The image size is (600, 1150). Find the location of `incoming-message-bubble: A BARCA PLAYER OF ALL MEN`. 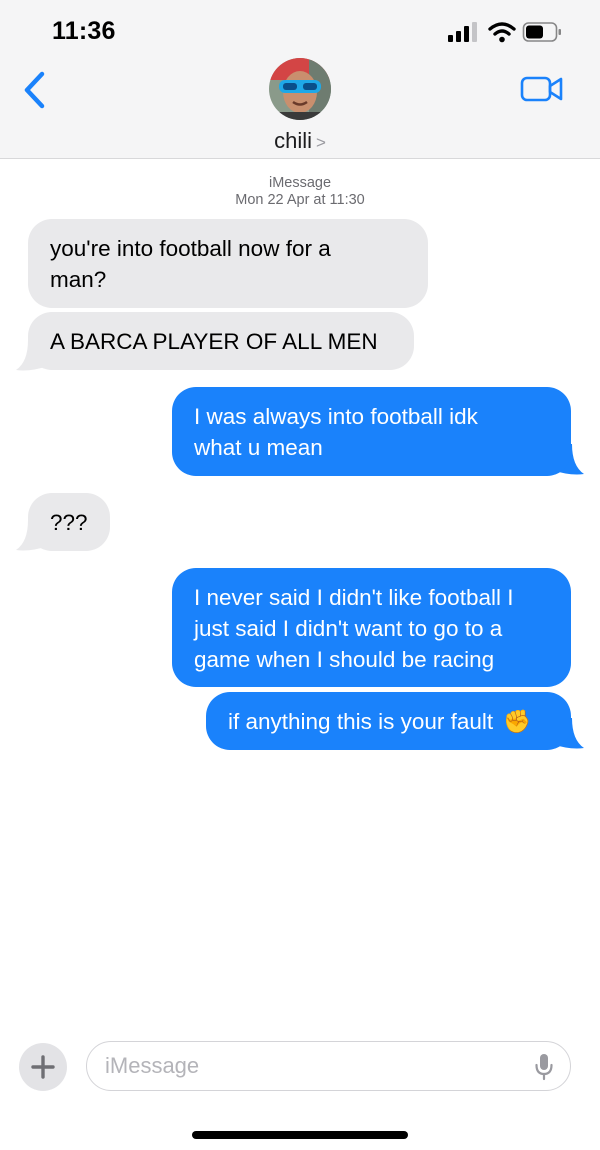

incoming-message-bubble: A BARCA PLAYER OF ALL MEN is located at coordinates (221, 341).